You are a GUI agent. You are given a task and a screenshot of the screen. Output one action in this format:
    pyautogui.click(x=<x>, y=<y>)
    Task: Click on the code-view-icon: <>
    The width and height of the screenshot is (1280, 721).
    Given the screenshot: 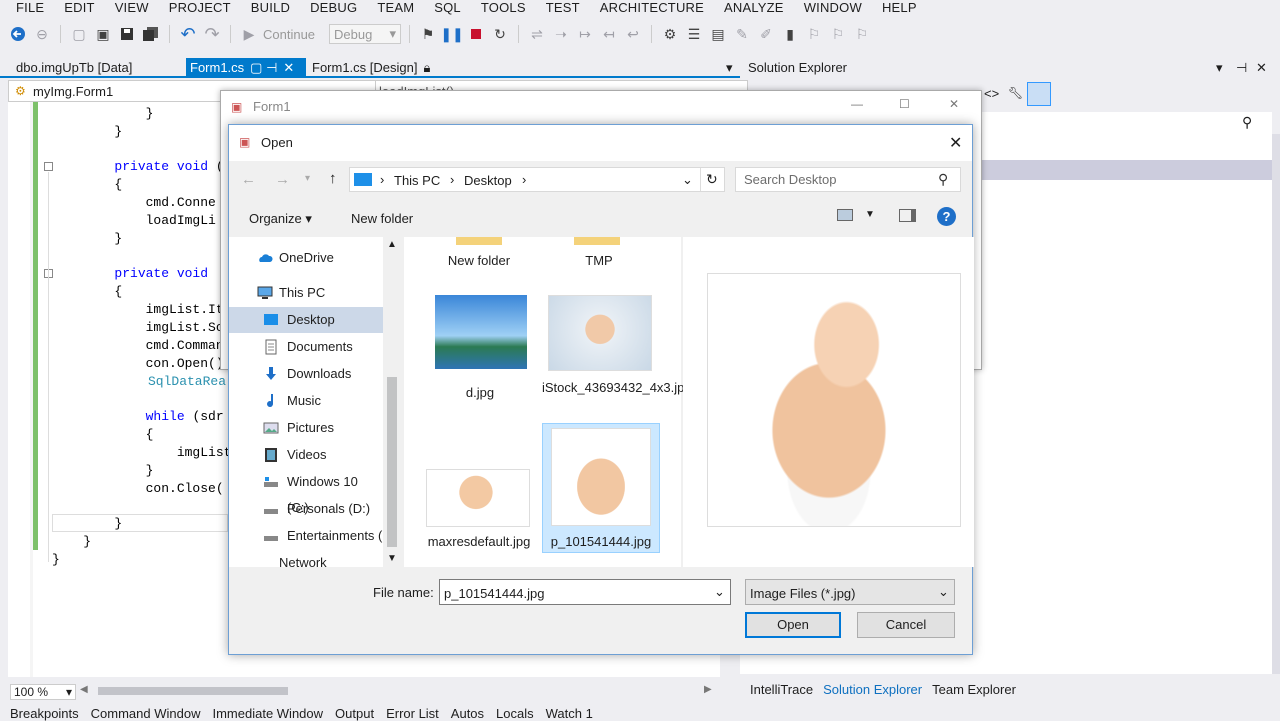 What is the action you would take?
    pyautogui.click(x=991, y=93)
    